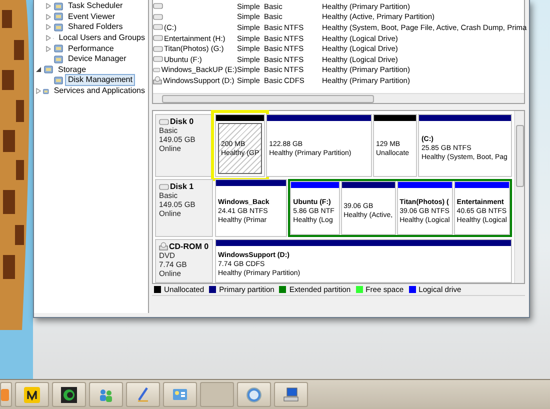 The height and width of the screenshot is (409, 550). I want to click on tree-item: Shared Folders, so click(95, 27).